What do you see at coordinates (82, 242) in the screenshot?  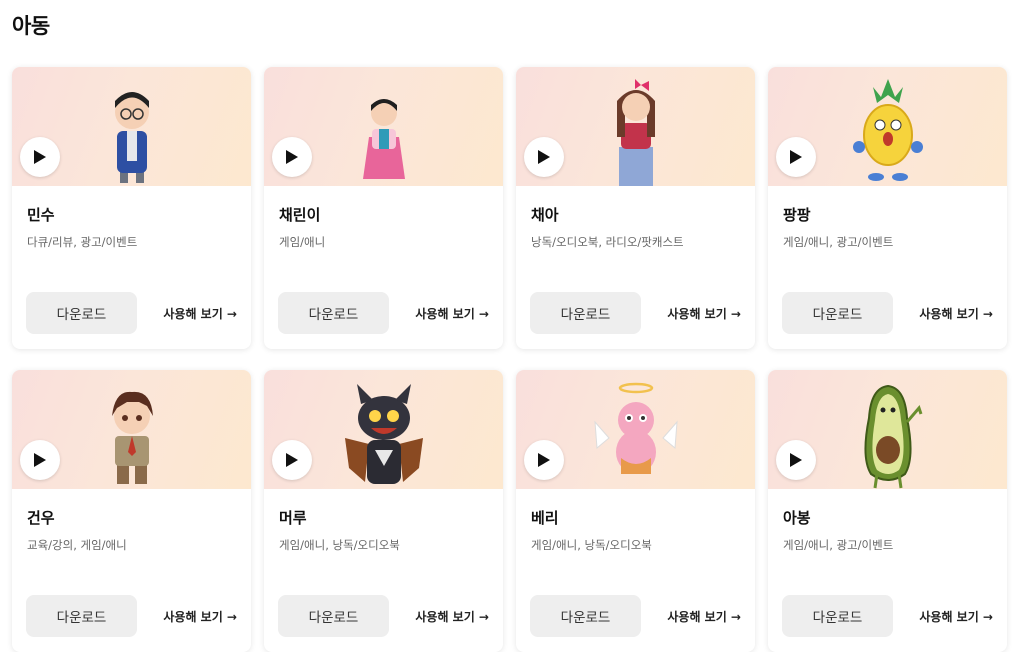 I see `voice-tags: 다큐/리뷰, 광고/이벤트` at bounding box center [82, 242].